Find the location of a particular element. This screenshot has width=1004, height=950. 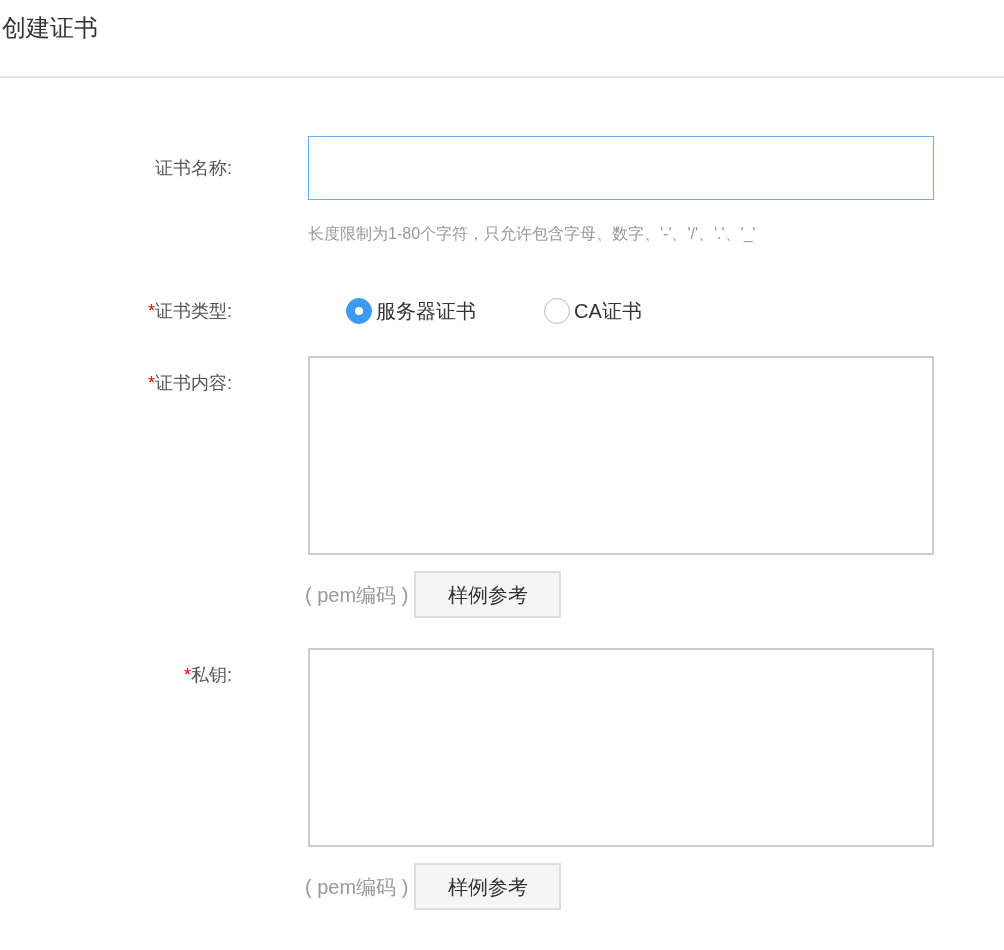

input-field is located at coordinates (621, 168).